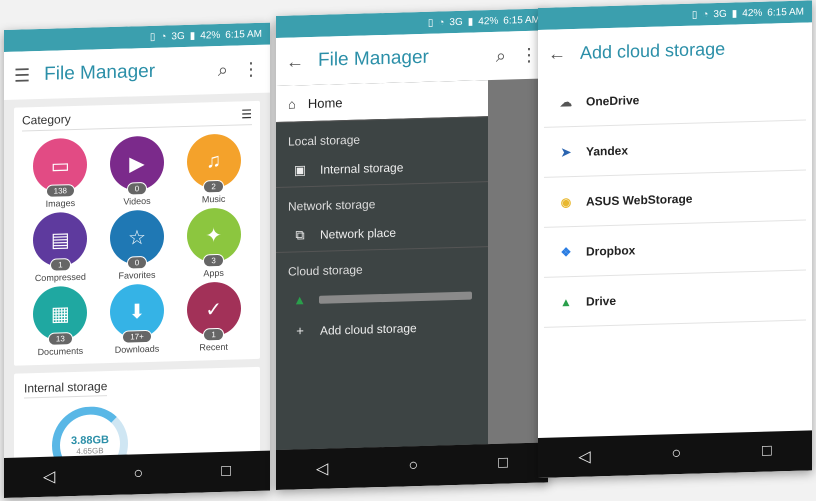 The height and width of the screenshot is (501, 816). What do you see at coordinates (137, 275) in the screenshot?
I see `category-label: Favorites` at bounding box center [137, 275].